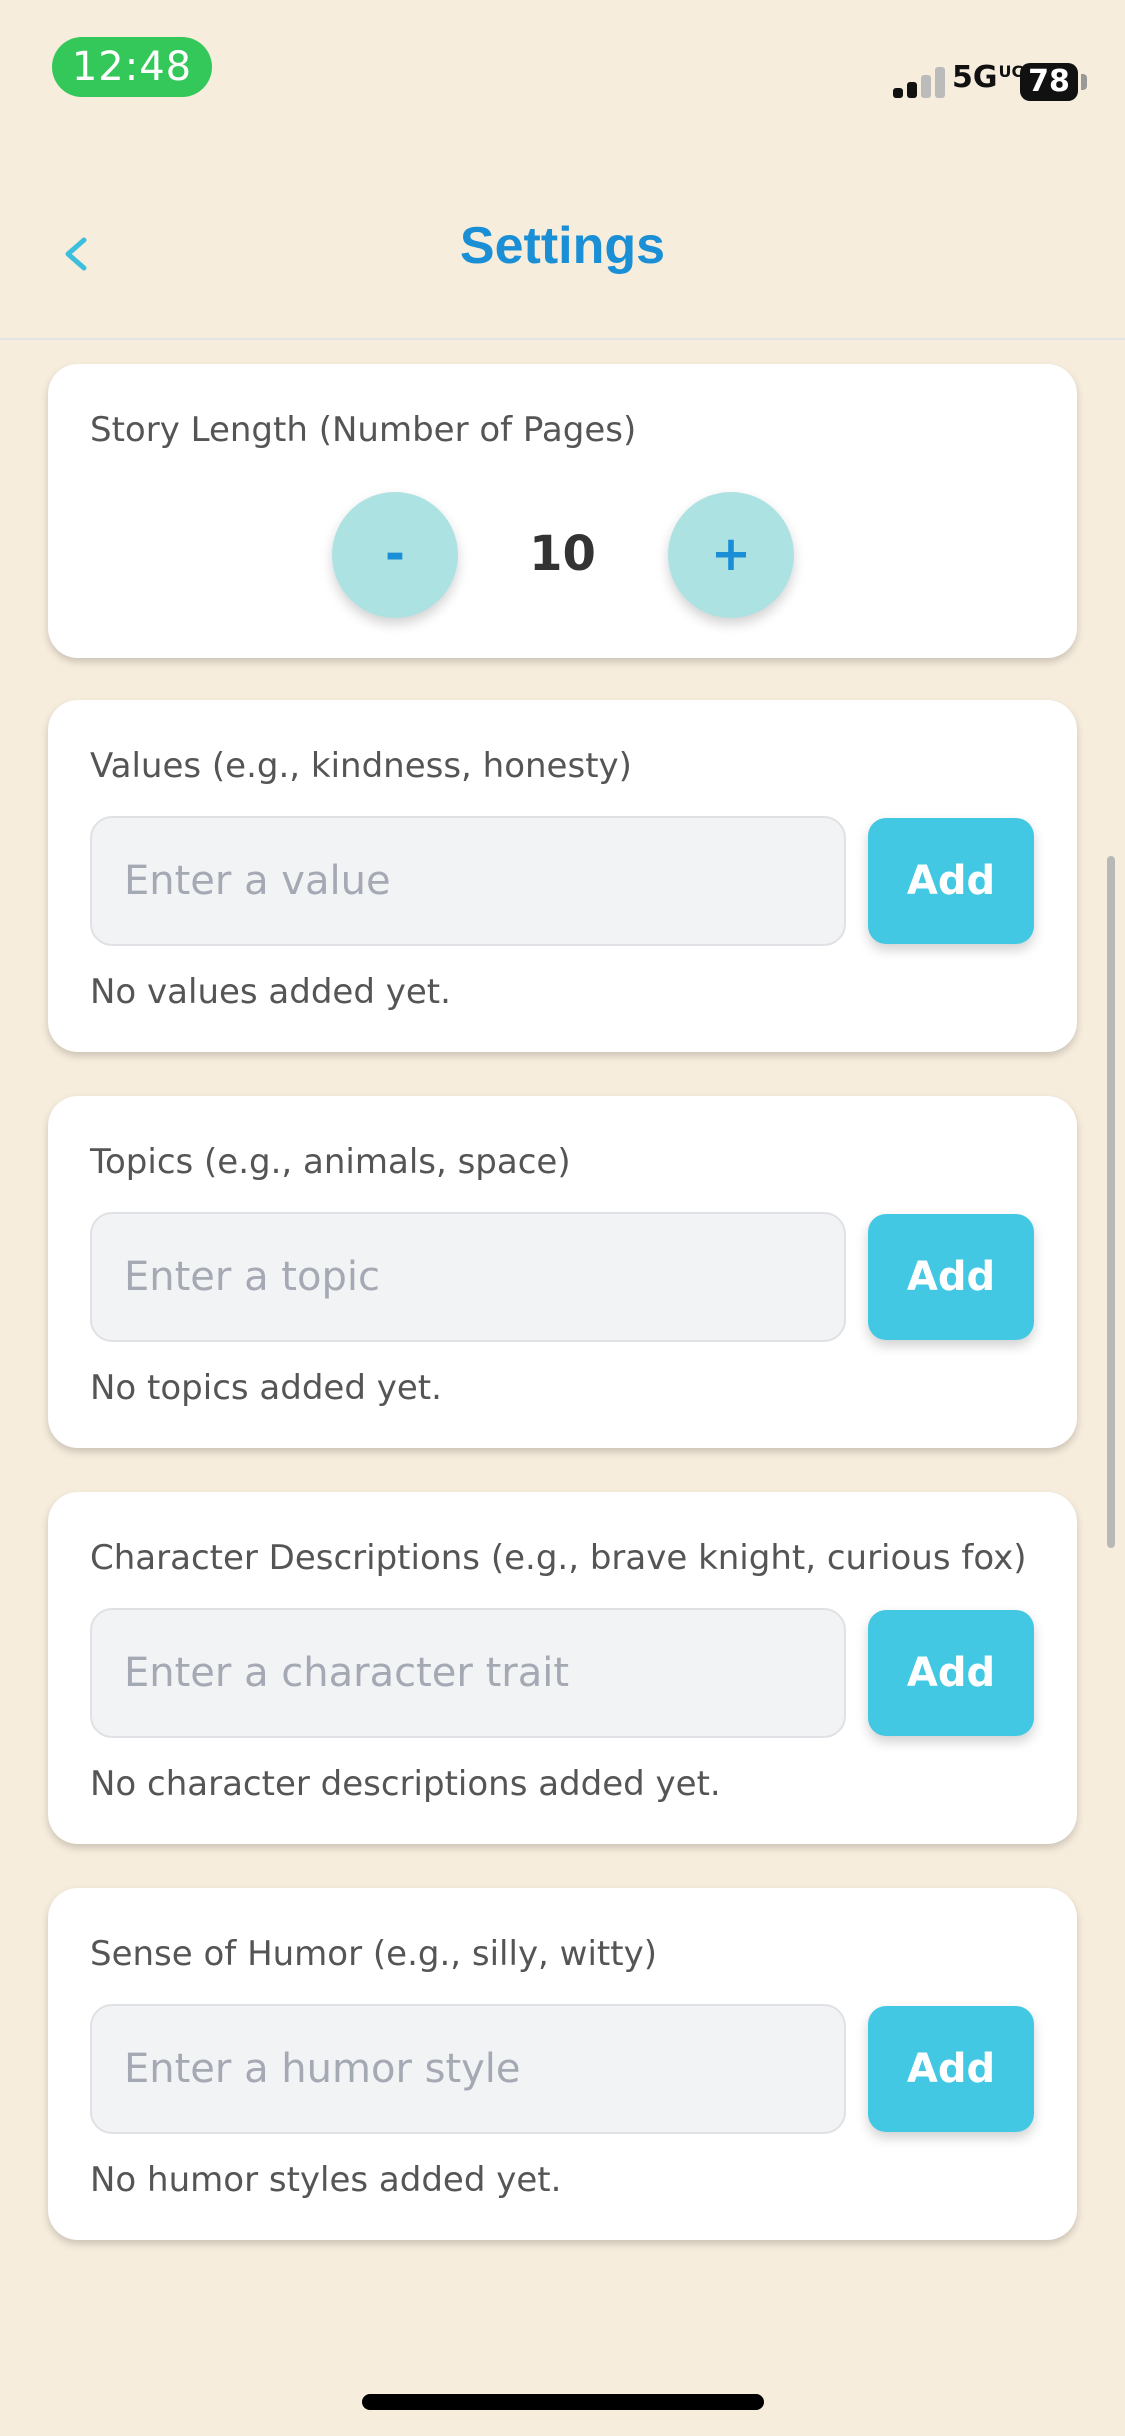 The height and width of the screenshot is (2436, 1125). Describe the element at coordinates (562, 554) in the screenshot. I see `page-count-value: 10` at that location.